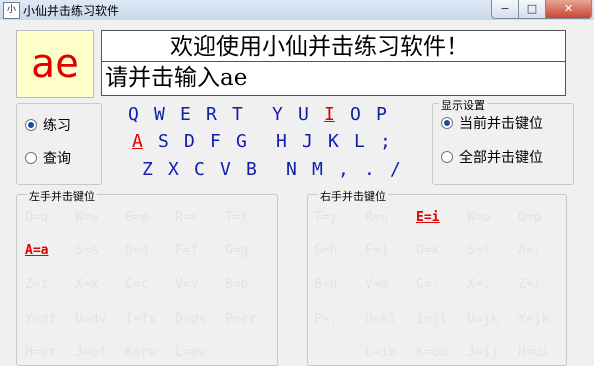 The image size is (594, 366). I want to click on minimize-button: −, so click(505, 9).